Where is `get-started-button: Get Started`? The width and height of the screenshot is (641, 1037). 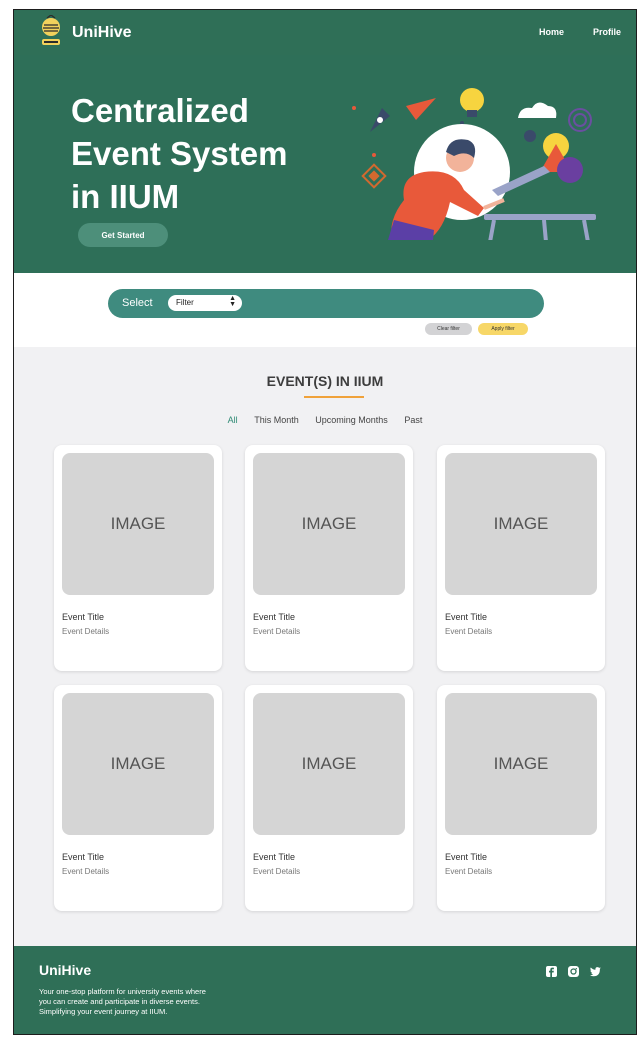
get-started-button: Get Started is located at coordinates (123, 235).